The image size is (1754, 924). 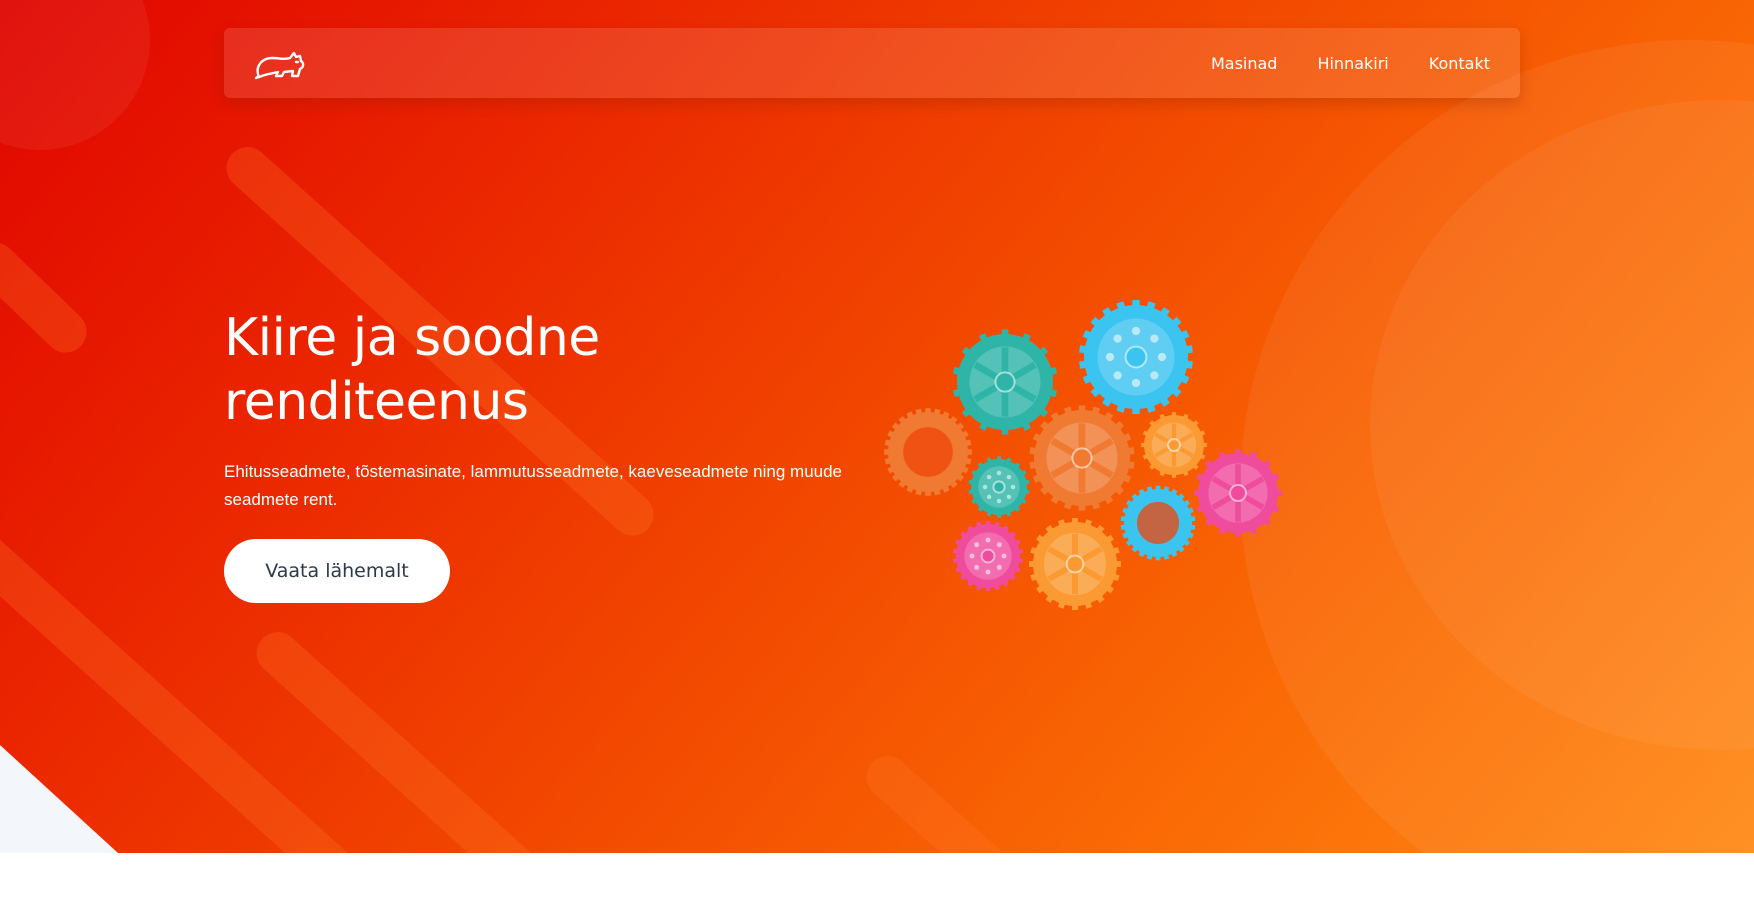 What do you see at coordinates (337, 571) in the screenshot?
I see `cta-button: Vaata lähemalt` at bounding box center [337, 571].